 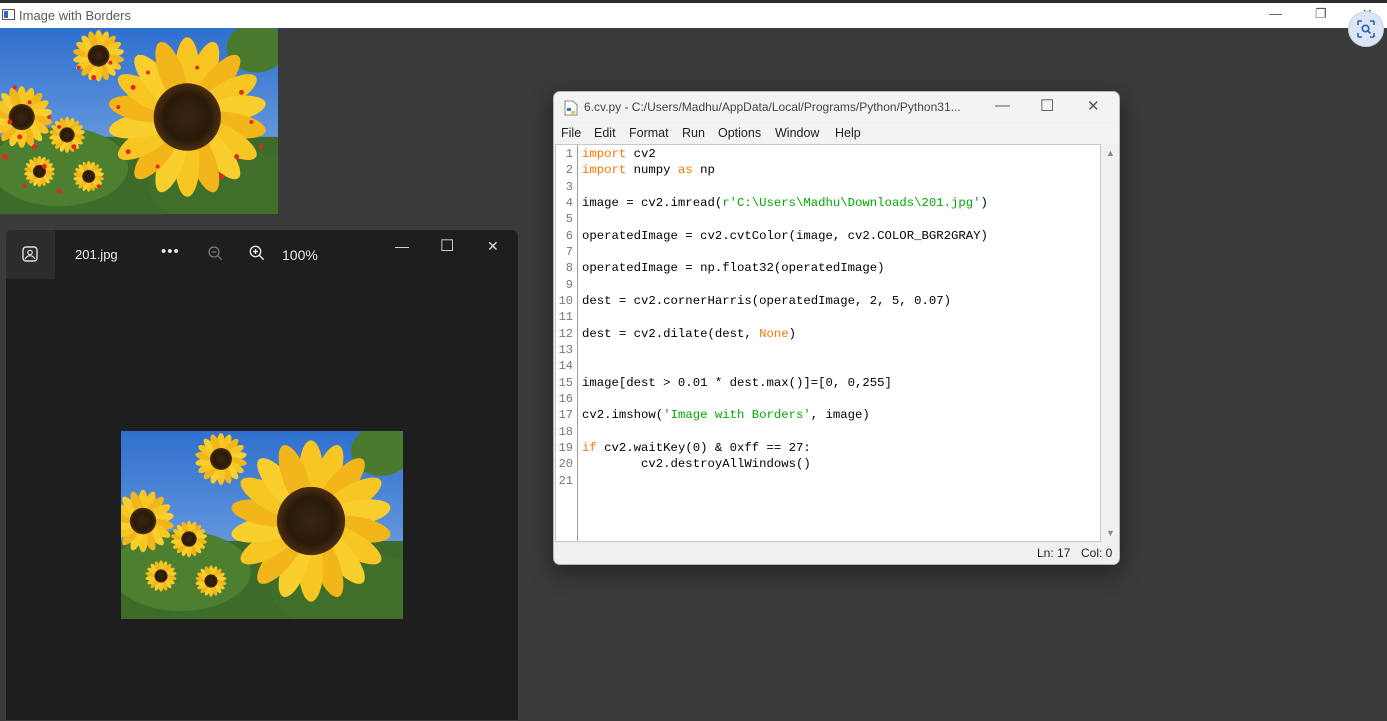 What do you see at coordinates (623, 415) in the screenshot?
I see `code-text: cv2.imshow(` at bounding box center [623, 415].